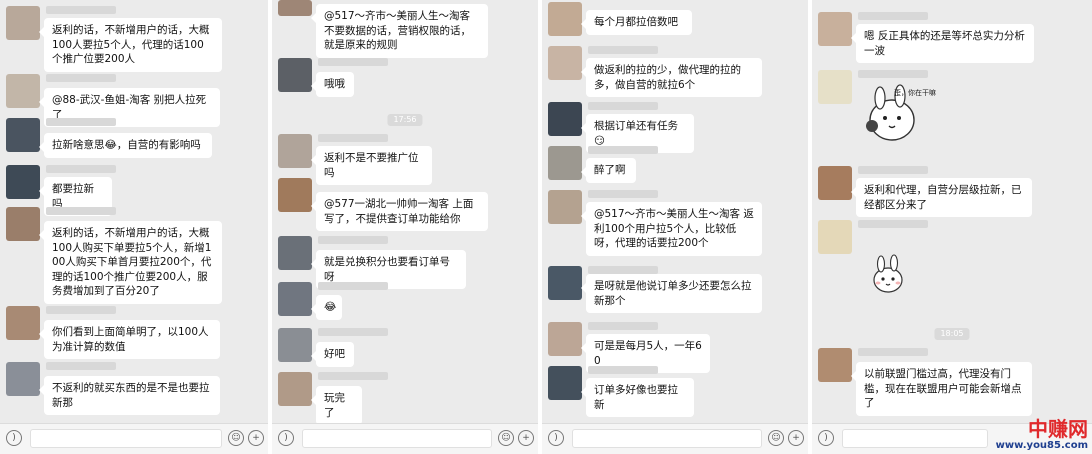  Describe the element at coordinates (405, 120) in the screenshot. I see `timestamp: 17:56` at that location.